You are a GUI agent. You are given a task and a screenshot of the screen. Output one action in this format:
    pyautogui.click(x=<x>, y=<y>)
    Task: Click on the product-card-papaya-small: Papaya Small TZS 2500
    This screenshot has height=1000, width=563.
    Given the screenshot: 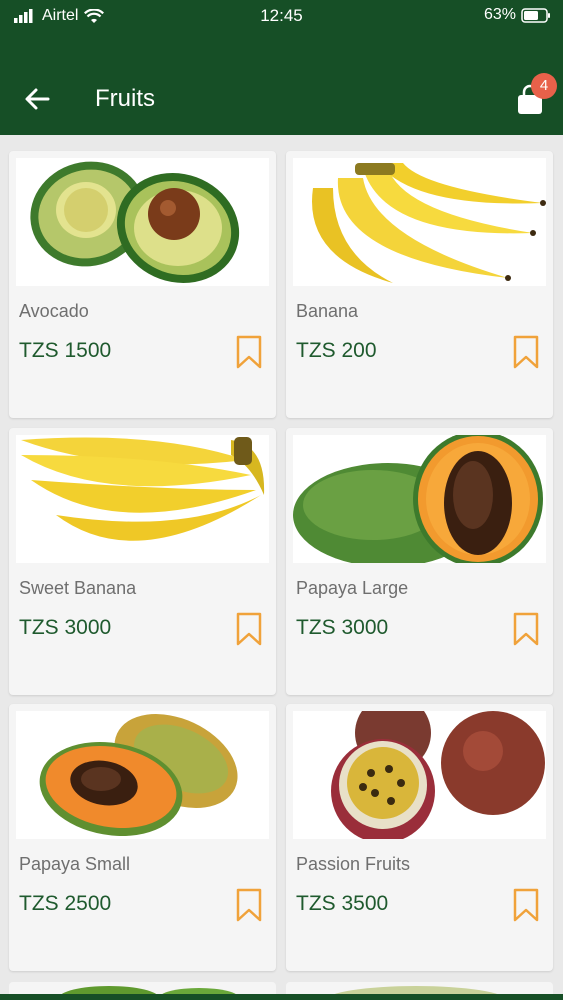 What is the action you would take?
    pyautogui.click(x=142, y=837)
    